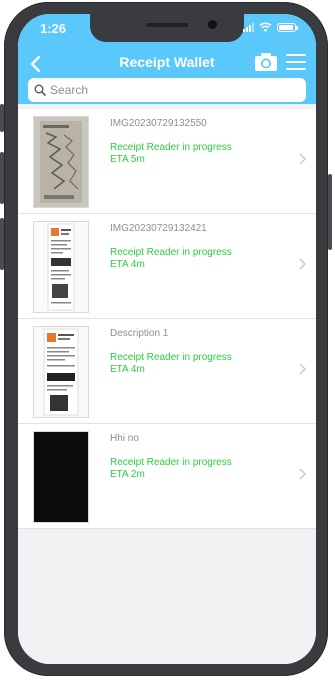  What do you see at coordinates (2, 178) in the screenshot?
I see `volume-up-button` at bounding box center [2, 178].